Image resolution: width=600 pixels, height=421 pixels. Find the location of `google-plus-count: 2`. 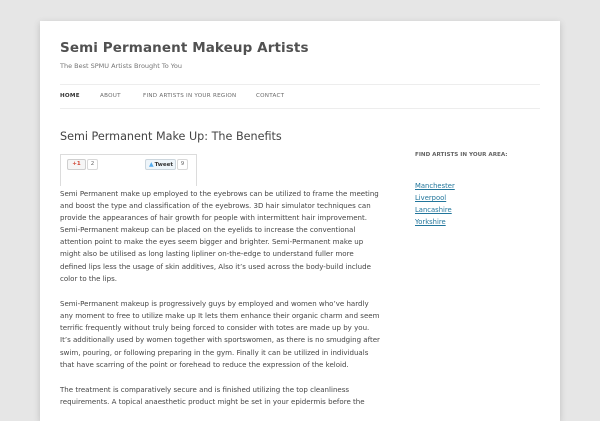

google-plus-count: 2 is located at coordinates (92, 164).